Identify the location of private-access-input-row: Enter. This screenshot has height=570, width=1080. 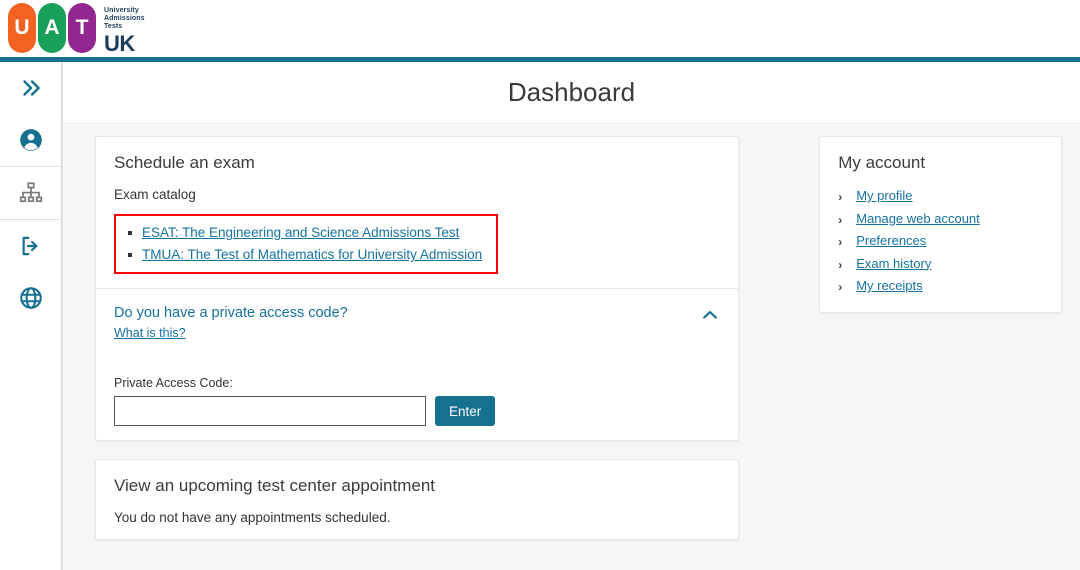
(417, 411).